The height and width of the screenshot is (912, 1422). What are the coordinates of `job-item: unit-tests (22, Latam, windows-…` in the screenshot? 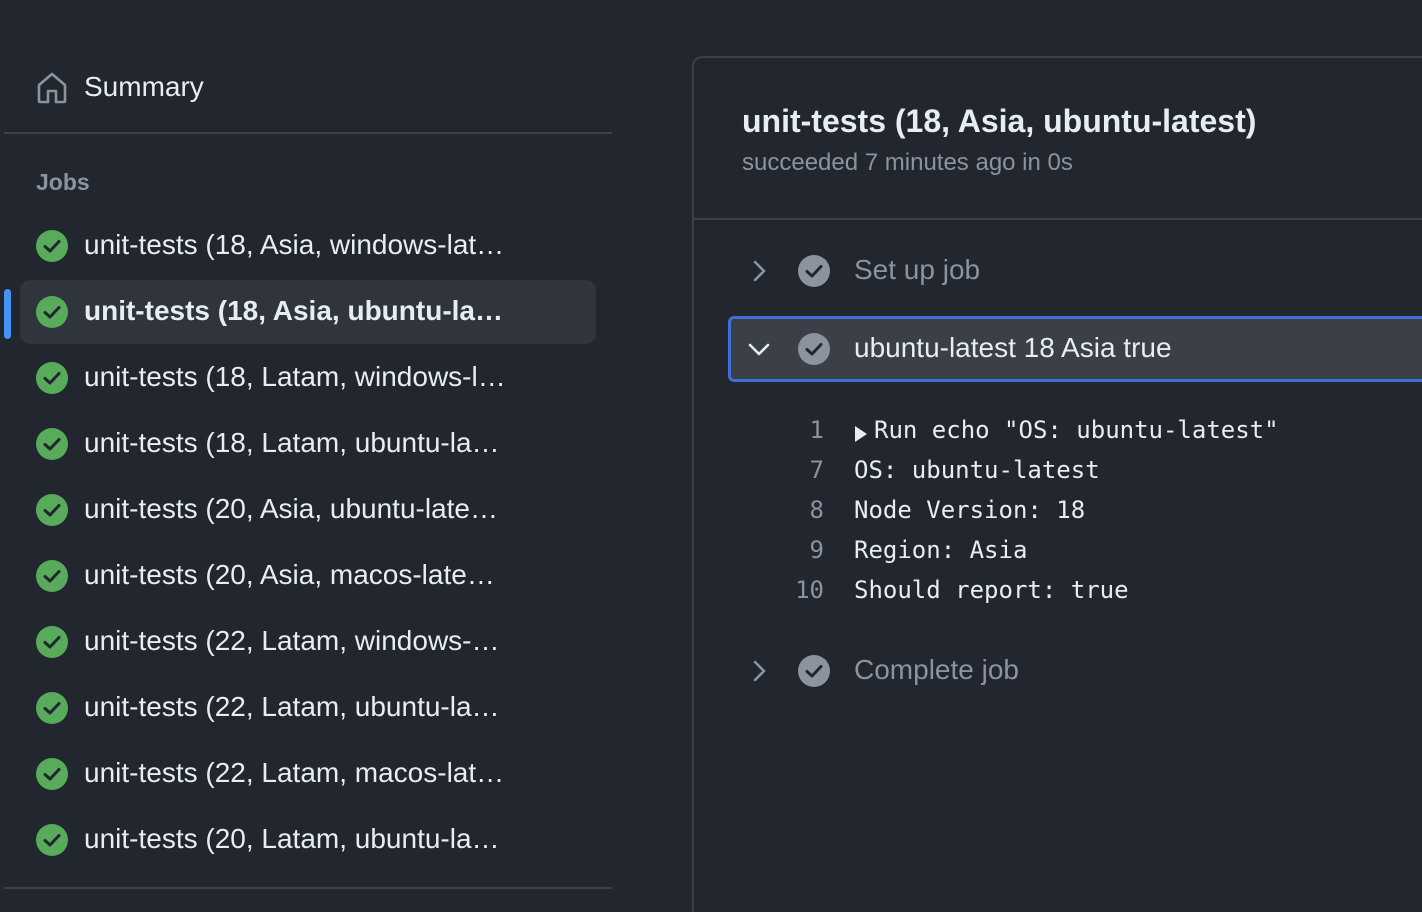 It's located at (308, 642).